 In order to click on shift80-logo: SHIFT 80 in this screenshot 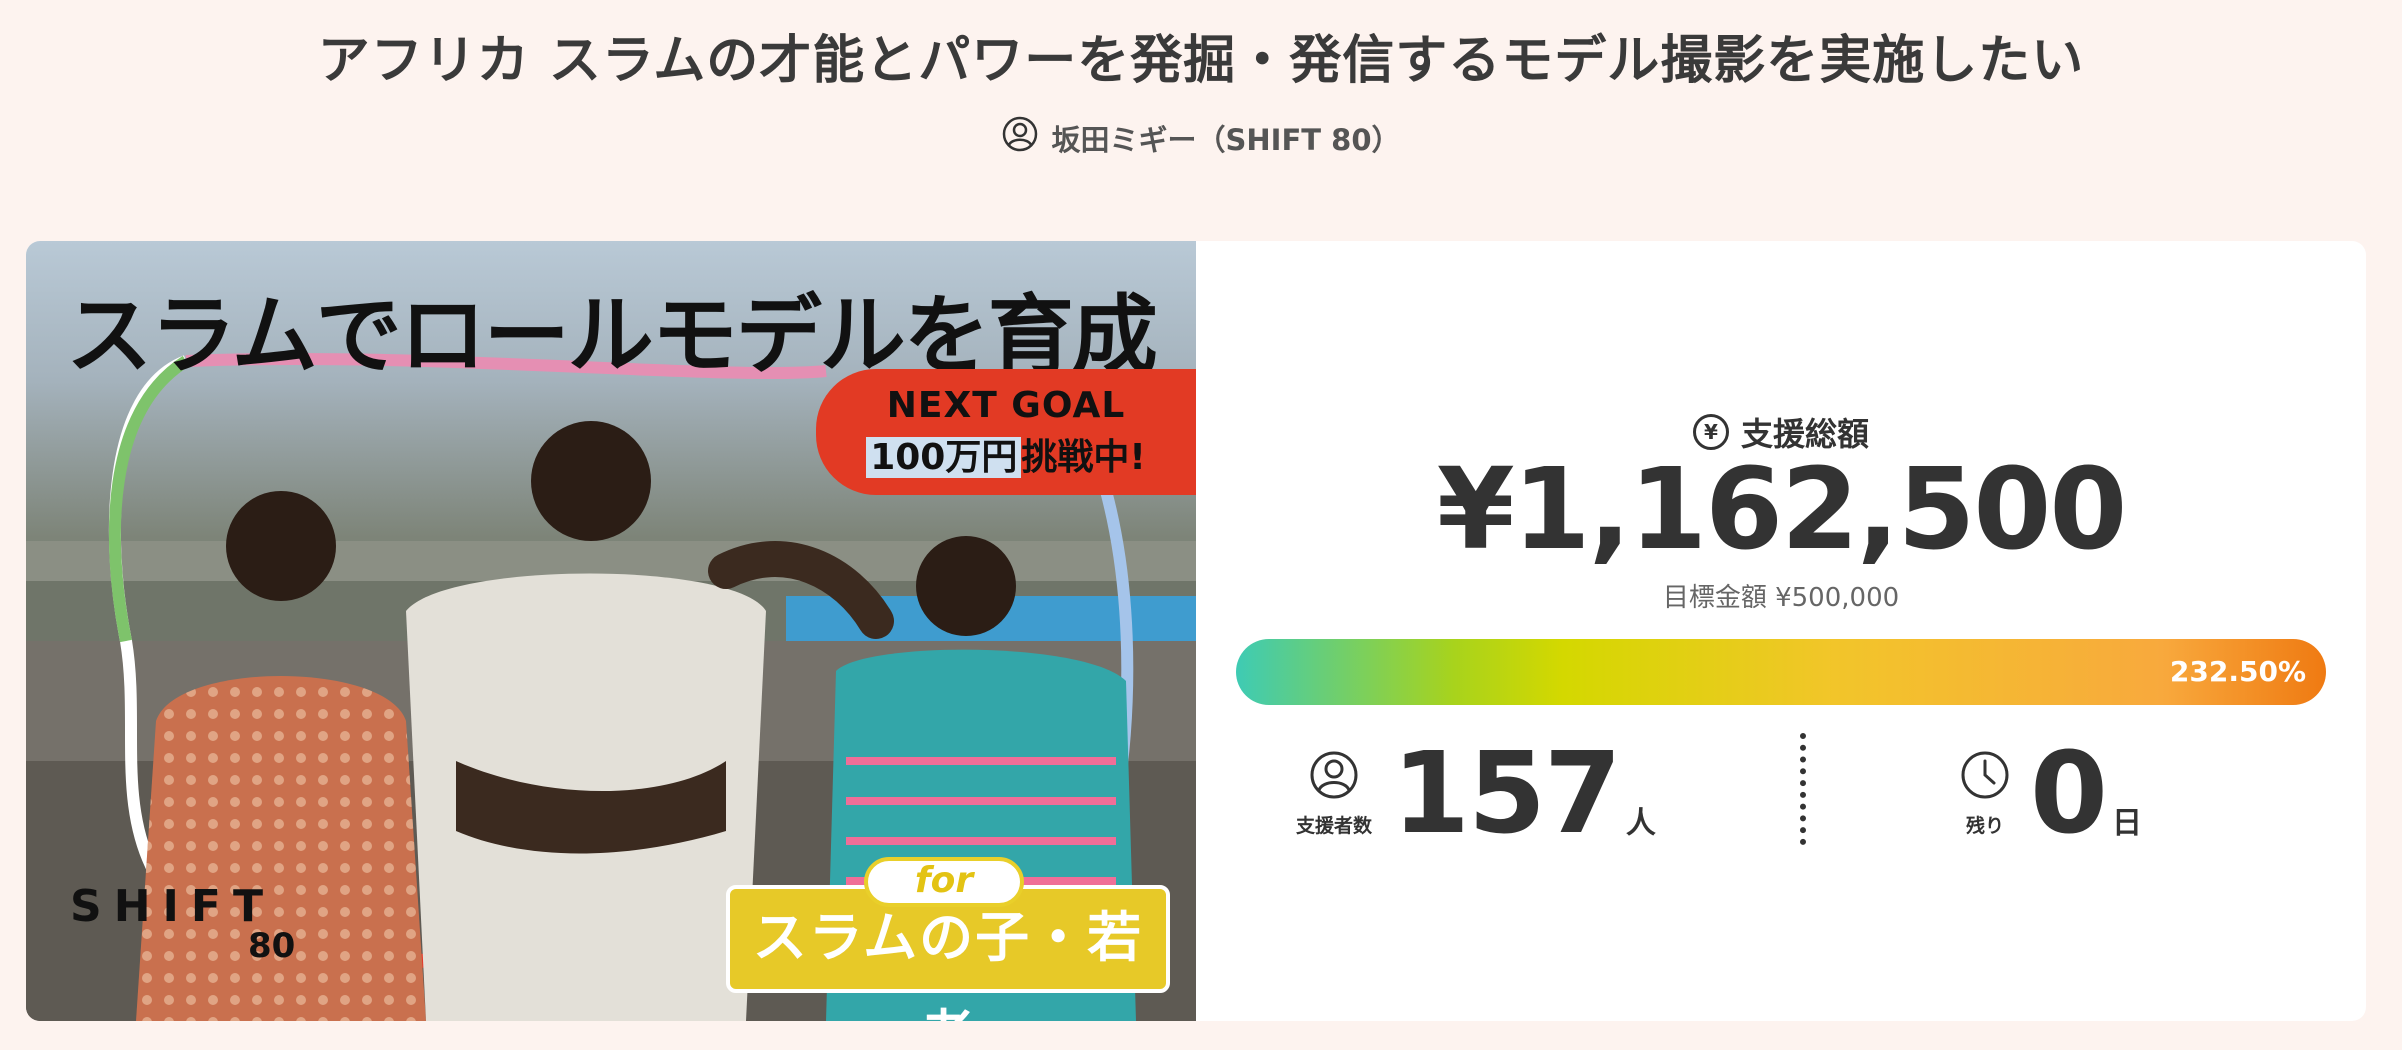, I will do `click(182, 923)`.